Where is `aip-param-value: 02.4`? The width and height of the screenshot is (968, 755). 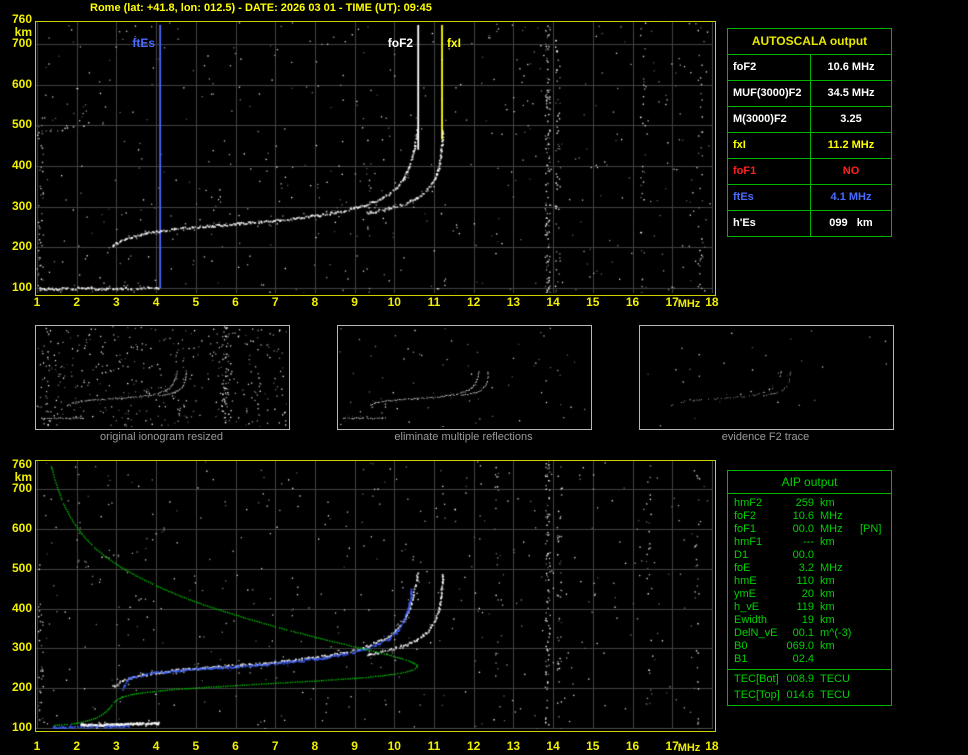
aip-param-value: 02.4 is located at coordinates (803, 659).